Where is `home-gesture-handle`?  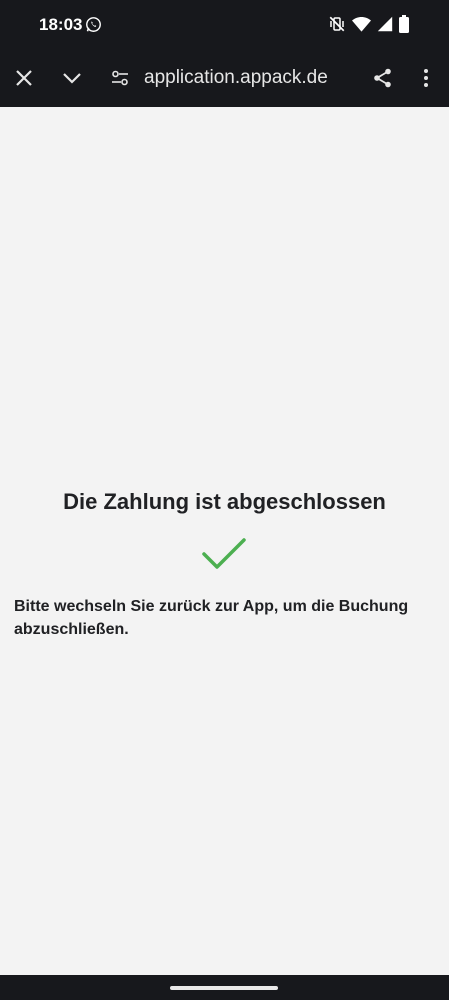
home-gesture-handle is located at coordinates (224, 988).